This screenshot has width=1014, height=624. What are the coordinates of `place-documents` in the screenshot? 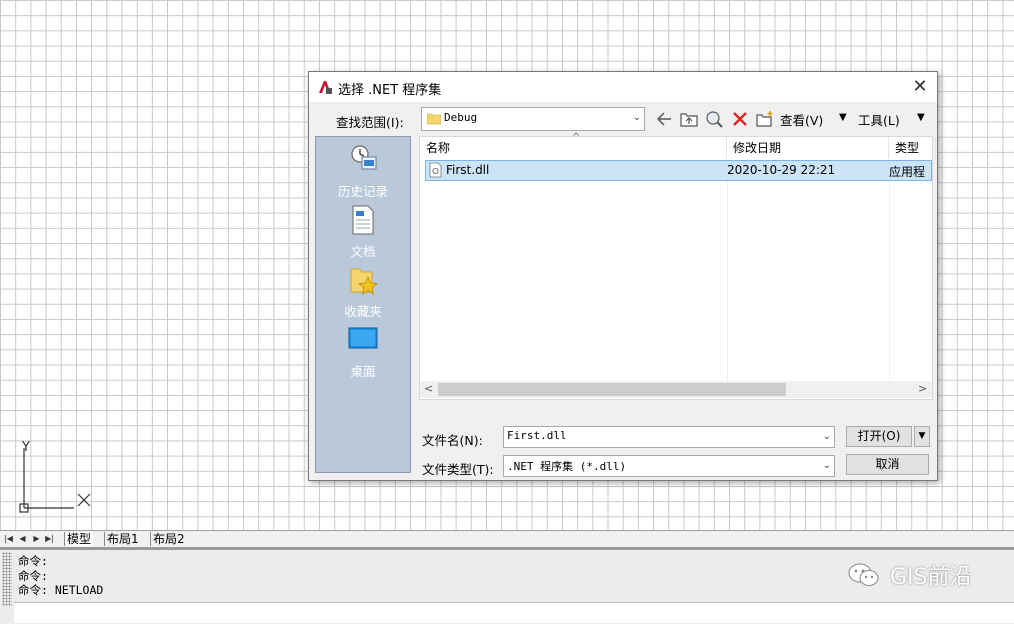 It's located at (363, 221).